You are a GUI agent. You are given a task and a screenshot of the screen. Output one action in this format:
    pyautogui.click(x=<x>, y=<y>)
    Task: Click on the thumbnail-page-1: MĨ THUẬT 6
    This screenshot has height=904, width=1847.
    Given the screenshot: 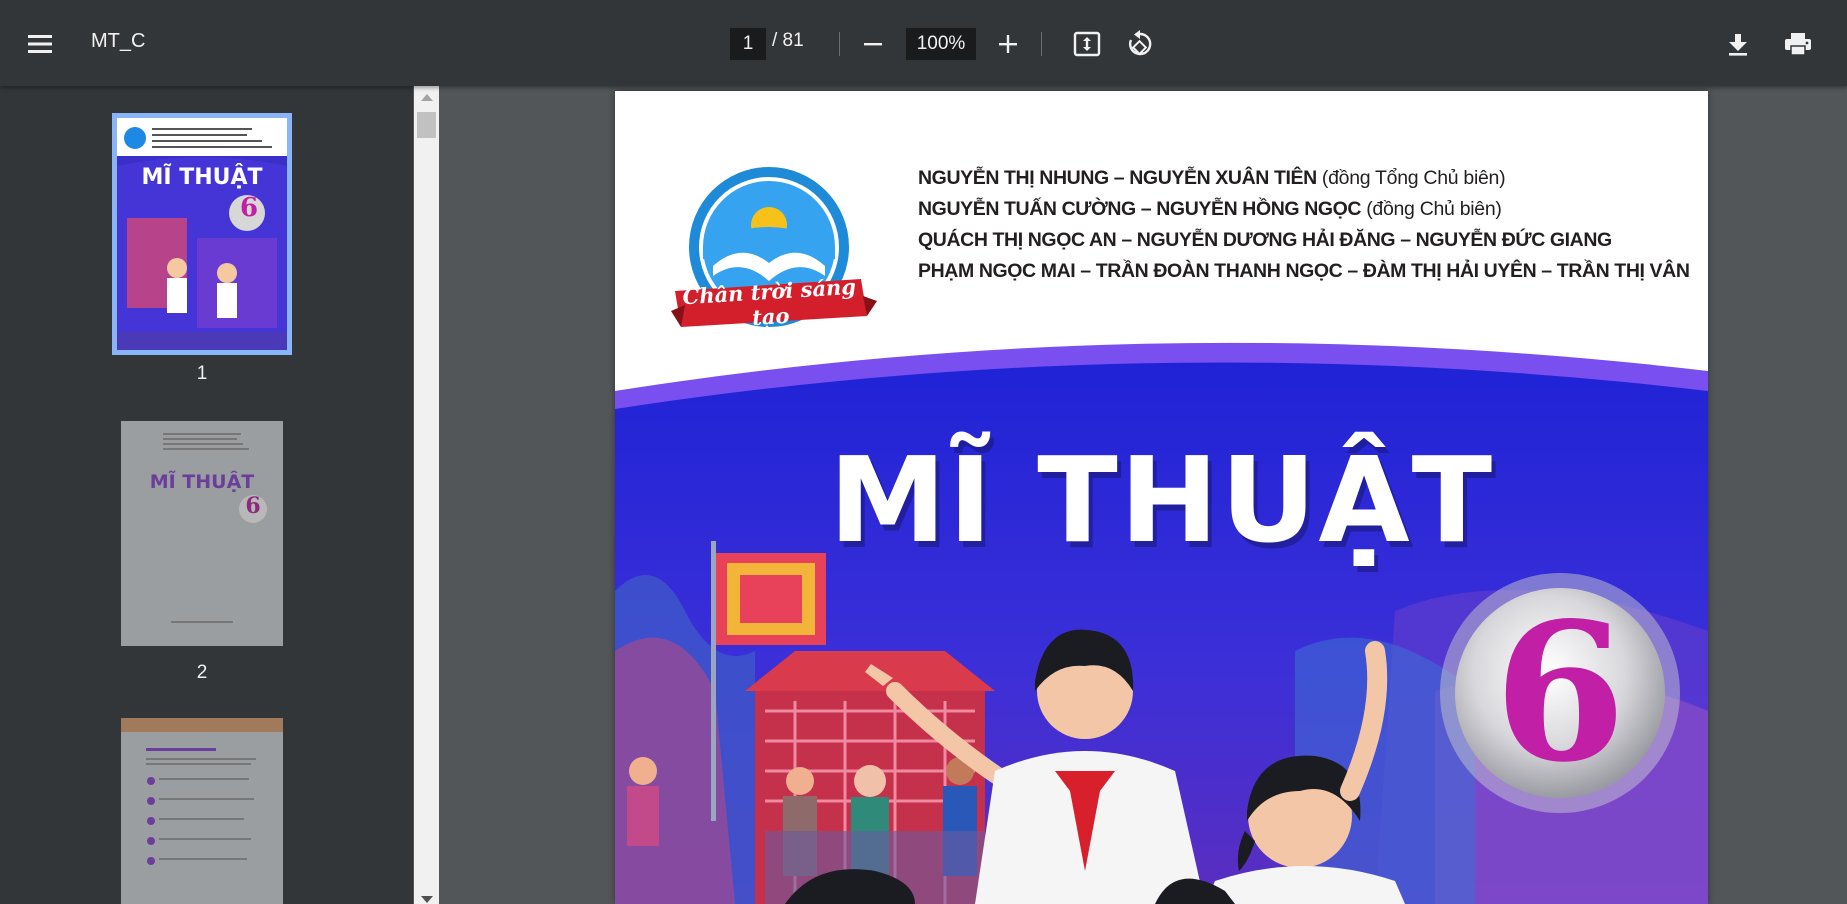 What is the action you would take?
    pyautogui.click(x=202, y=234)
    